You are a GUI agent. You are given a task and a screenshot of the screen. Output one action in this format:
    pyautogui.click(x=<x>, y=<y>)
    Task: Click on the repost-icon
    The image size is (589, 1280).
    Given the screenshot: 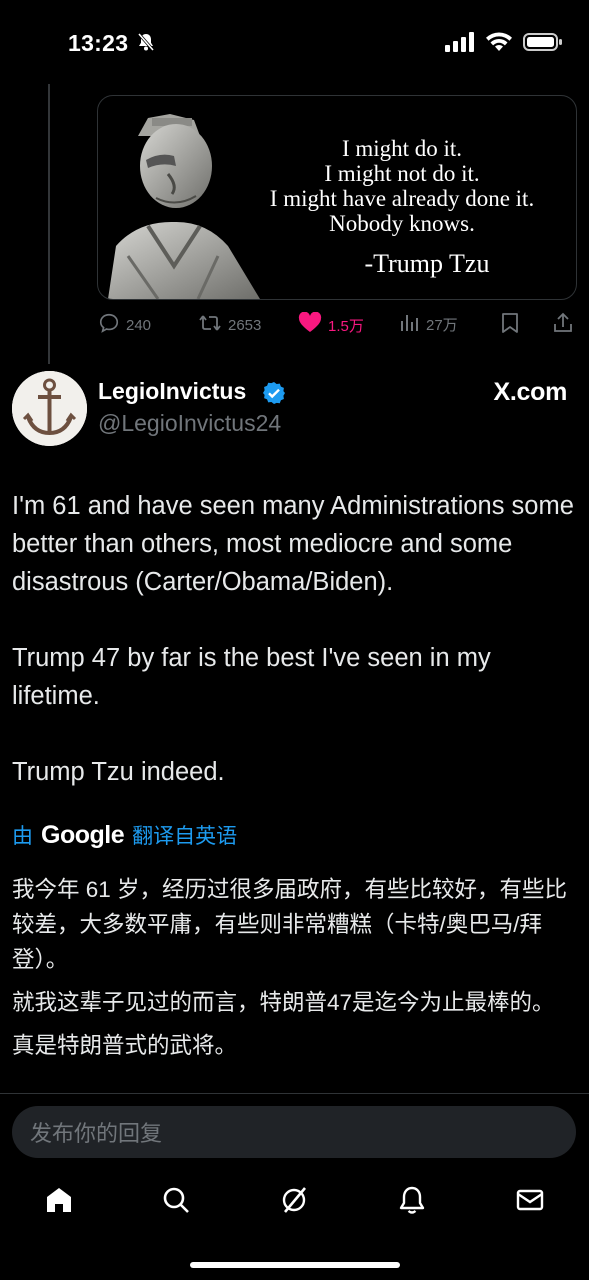 What is the action you would take?
    pyautogui.click(x=210, y=325)
    